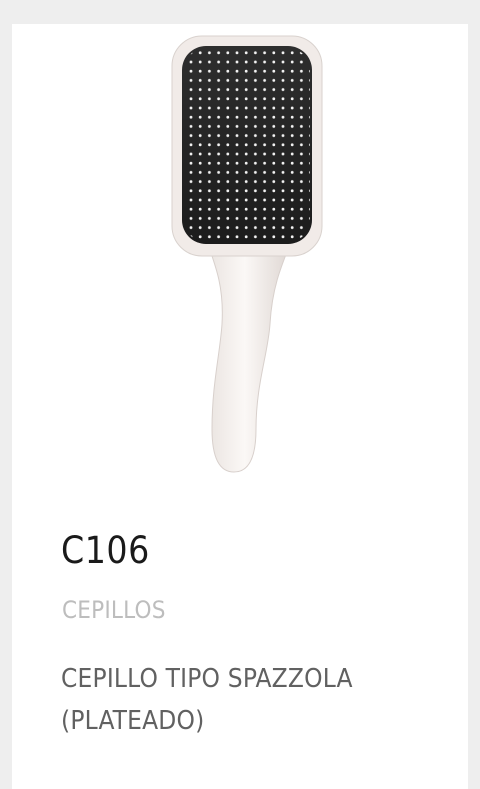 The image size is (480, 789). I want to click on product-description: CEPILLO TIPO SPAZZOLA (PLATEADO), so click(207, 700).